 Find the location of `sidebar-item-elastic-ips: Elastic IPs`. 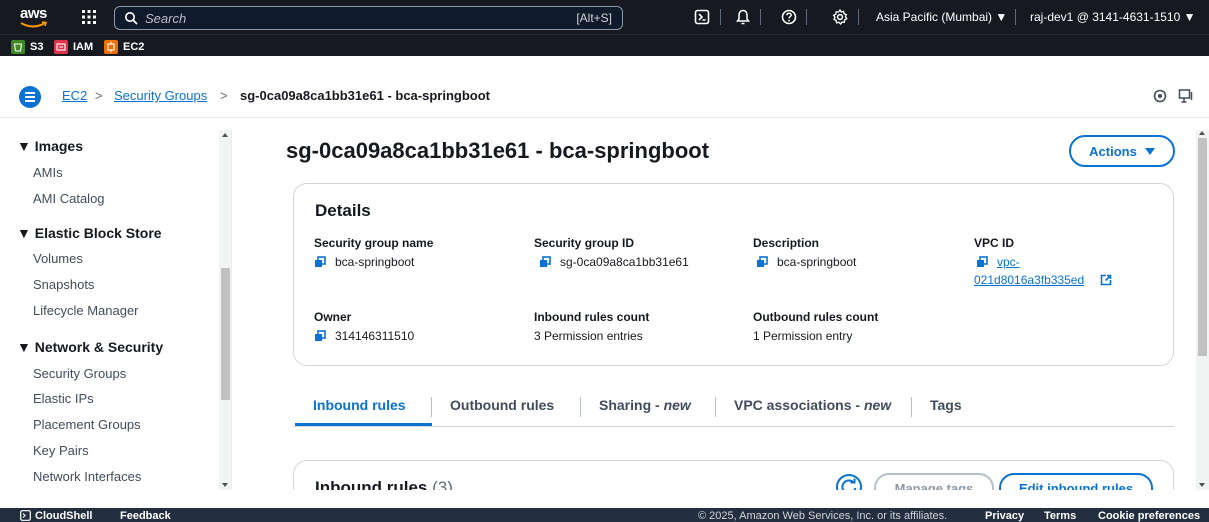

sidebar-item-elastic-ips: Elastic IPs is located at coordinates (63, 398).